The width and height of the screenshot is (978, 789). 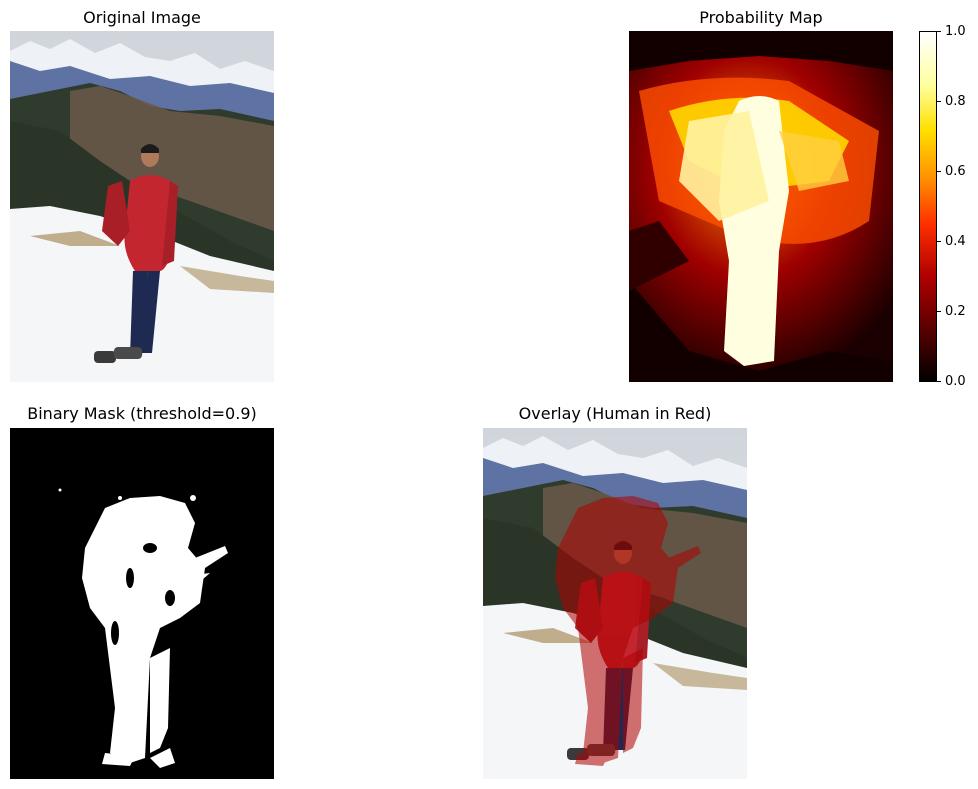 I want to click on colorbar-label-1-0: 1.0, so click(x=955, y=31).